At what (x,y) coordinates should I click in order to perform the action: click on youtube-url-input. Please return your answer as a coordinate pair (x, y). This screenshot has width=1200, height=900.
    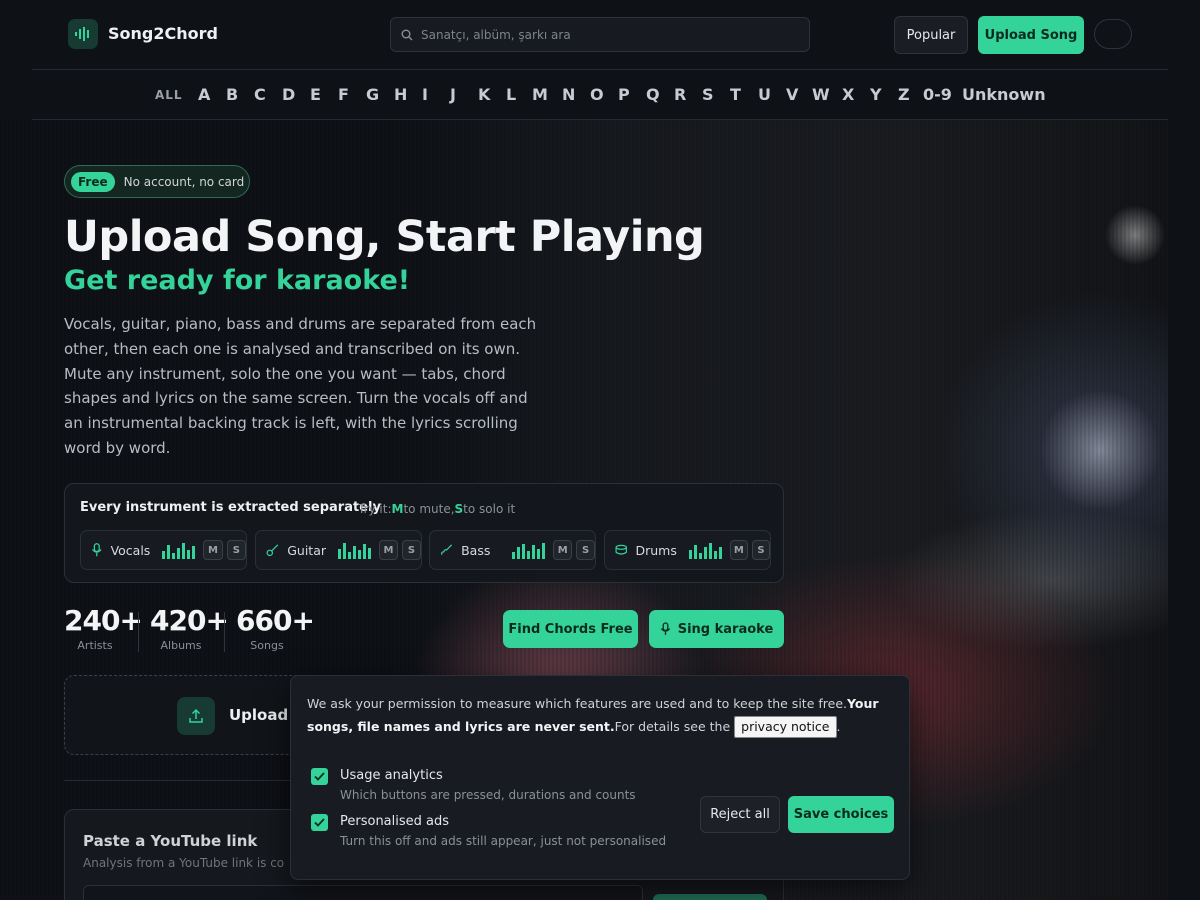
    Looking at the image, I should click on (363, 892).